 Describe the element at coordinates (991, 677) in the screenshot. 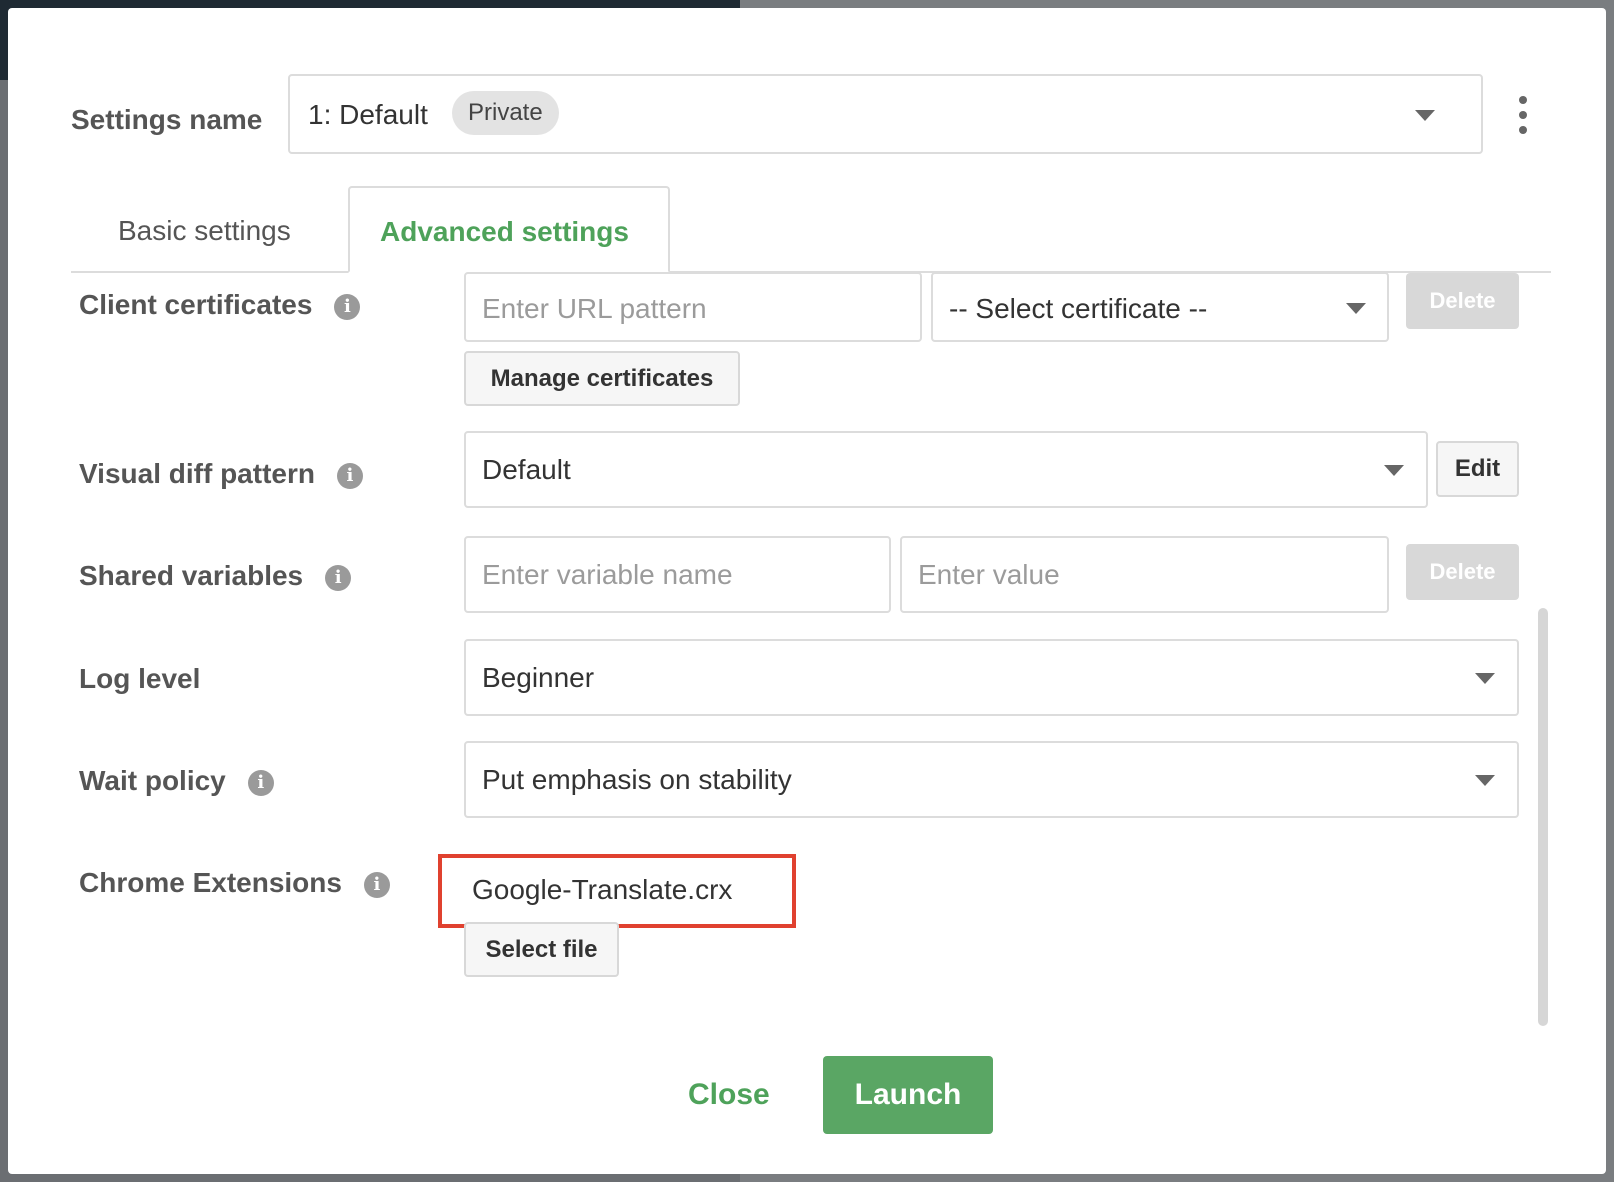

I see `log-level-select: Beginner` at that location.